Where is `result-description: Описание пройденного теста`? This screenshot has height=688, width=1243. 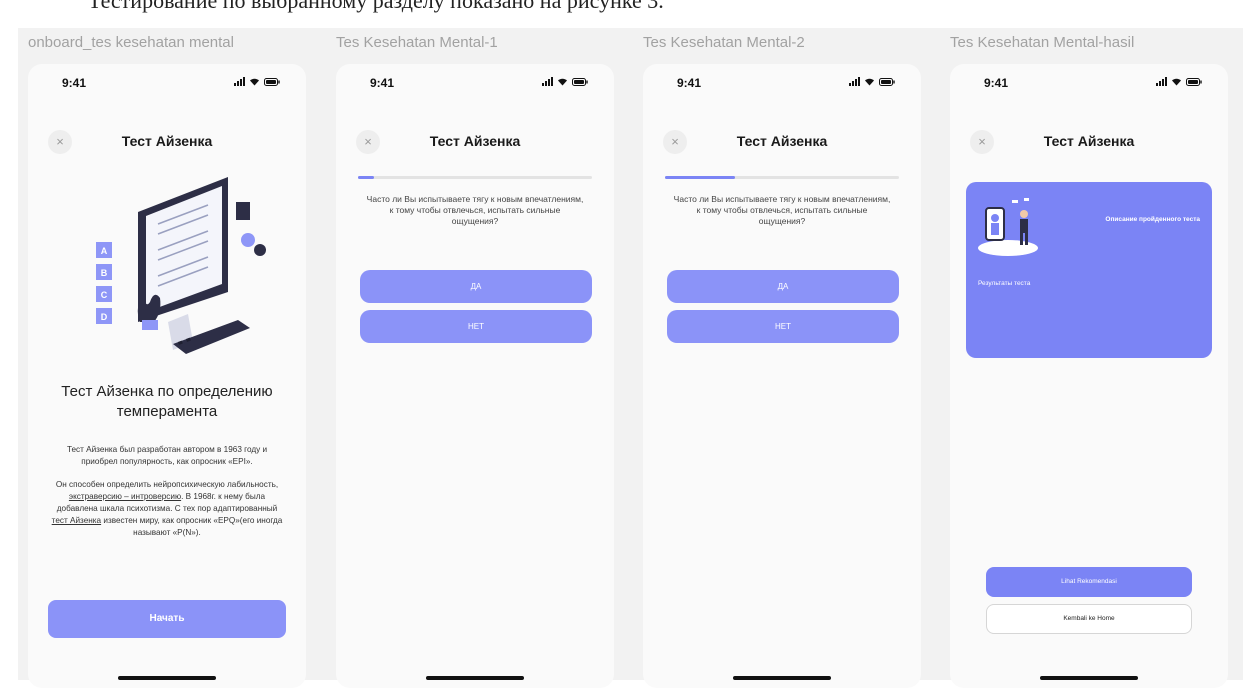
result-description: Описание пройденного теста is located at coordinates (1152, 219).